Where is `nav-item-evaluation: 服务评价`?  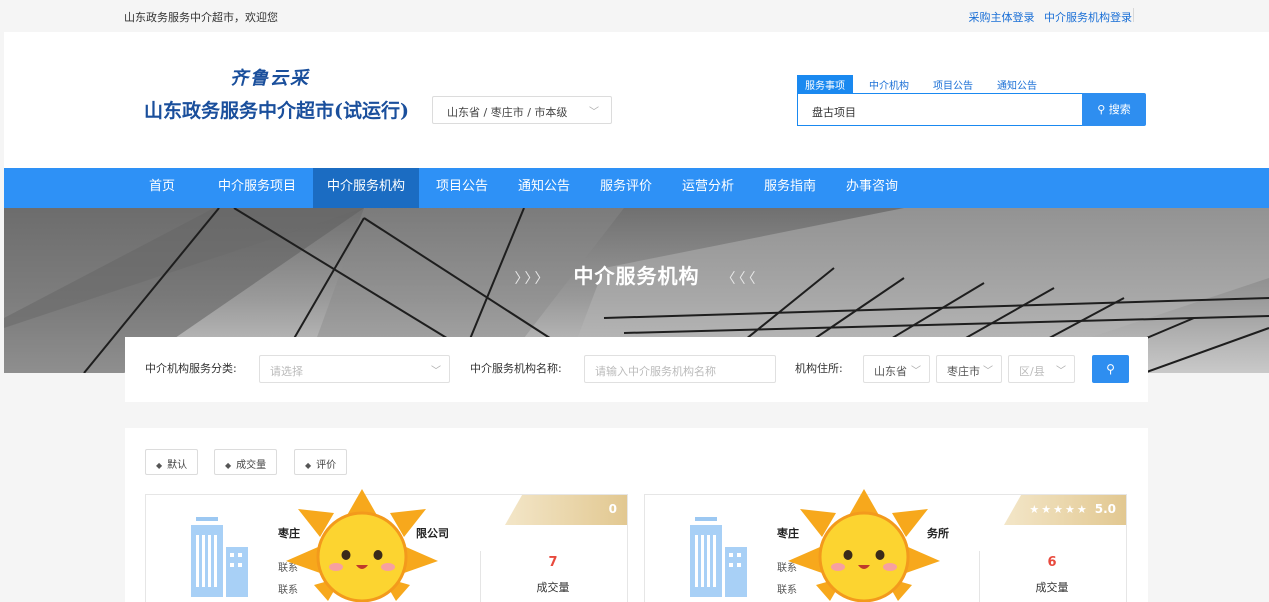
nav-item-evaluation: 服务评价 is located at coordinates (626, 188).